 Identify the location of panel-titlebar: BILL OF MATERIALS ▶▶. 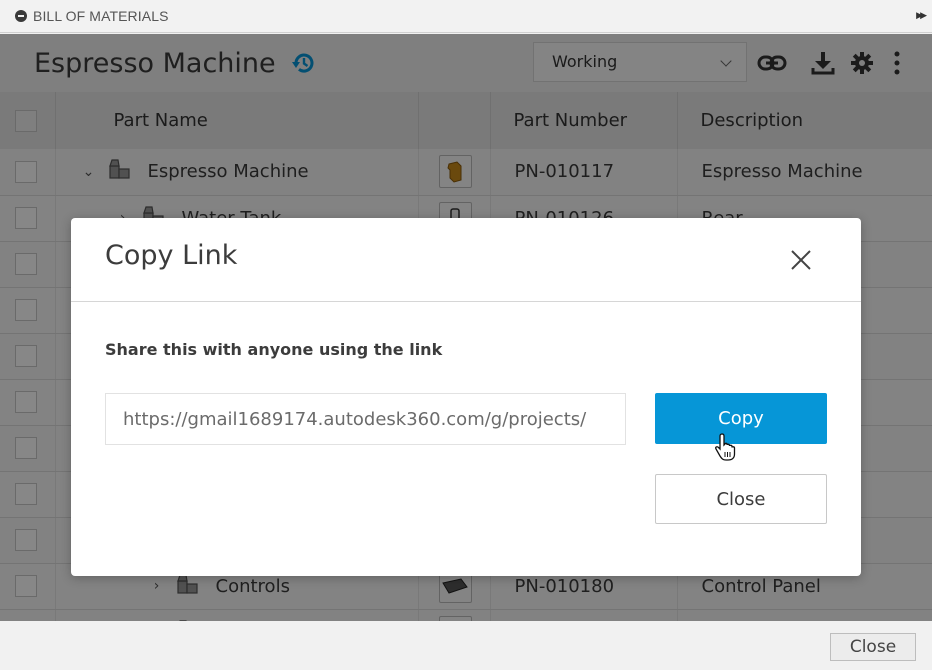
(466, 16).